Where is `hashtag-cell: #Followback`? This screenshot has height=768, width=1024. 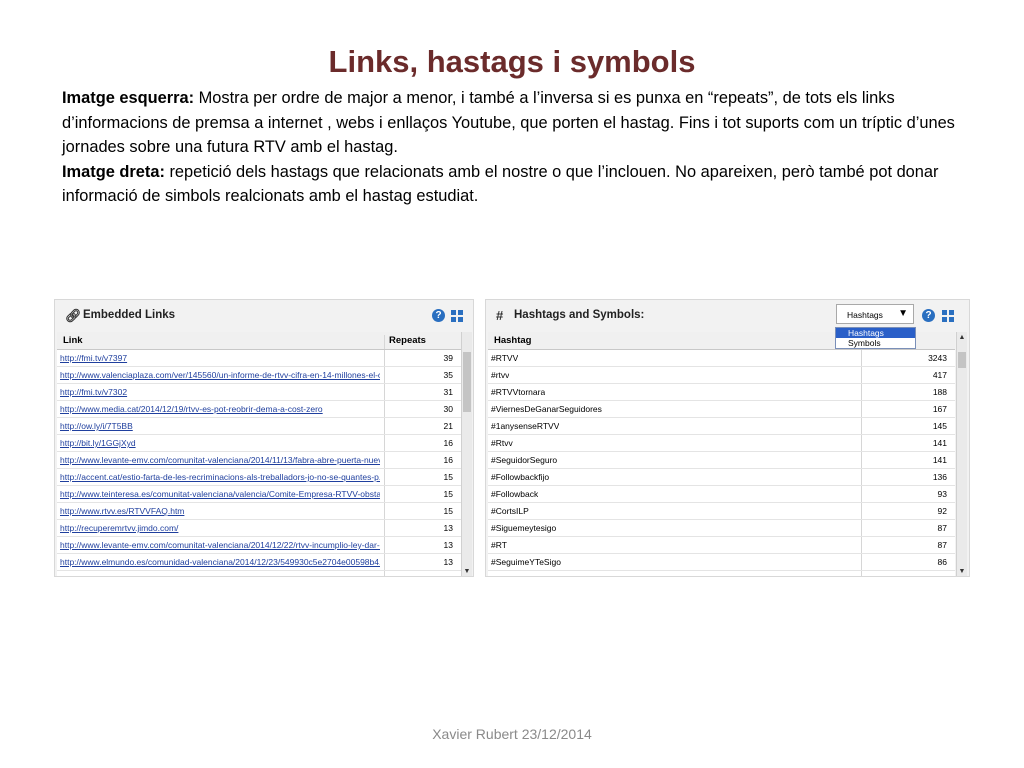
hashtag-cell: #Followback is located at coordinates (515, 494).